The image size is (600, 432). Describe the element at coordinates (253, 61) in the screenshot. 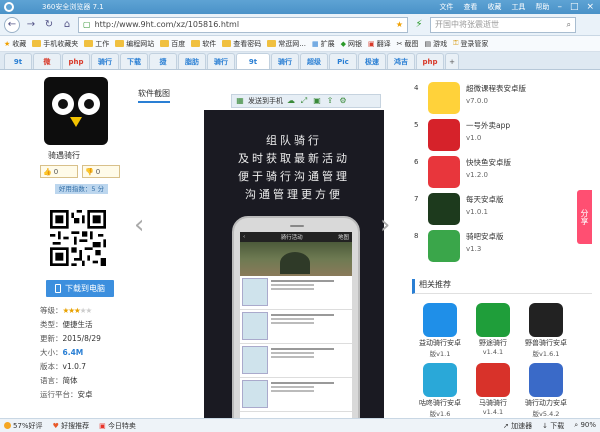

I see `browser-tab-active: 9t` at that location.